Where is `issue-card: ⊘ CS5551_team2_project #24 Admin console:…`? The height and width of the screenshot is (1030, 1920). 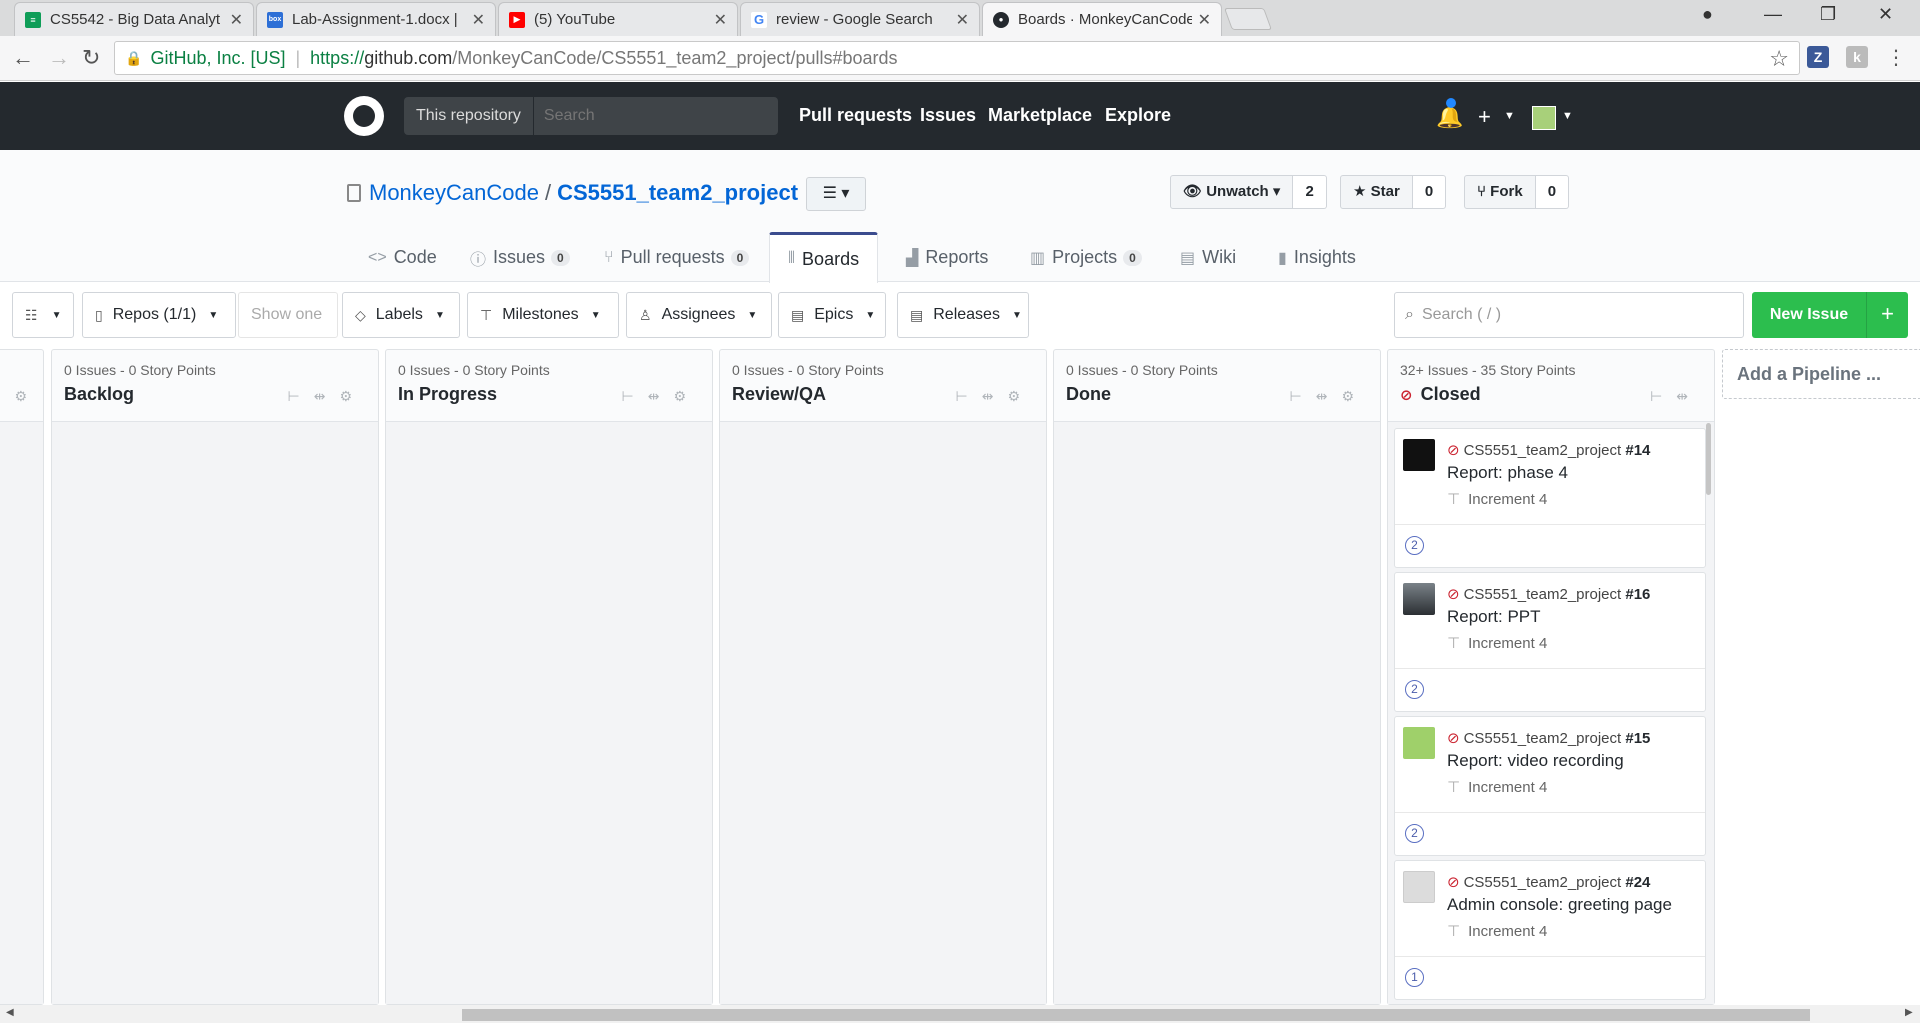 issue-card: ⊘ CS5551_team2_project #24 Admin console:… is located at coordinates (1550, 930).